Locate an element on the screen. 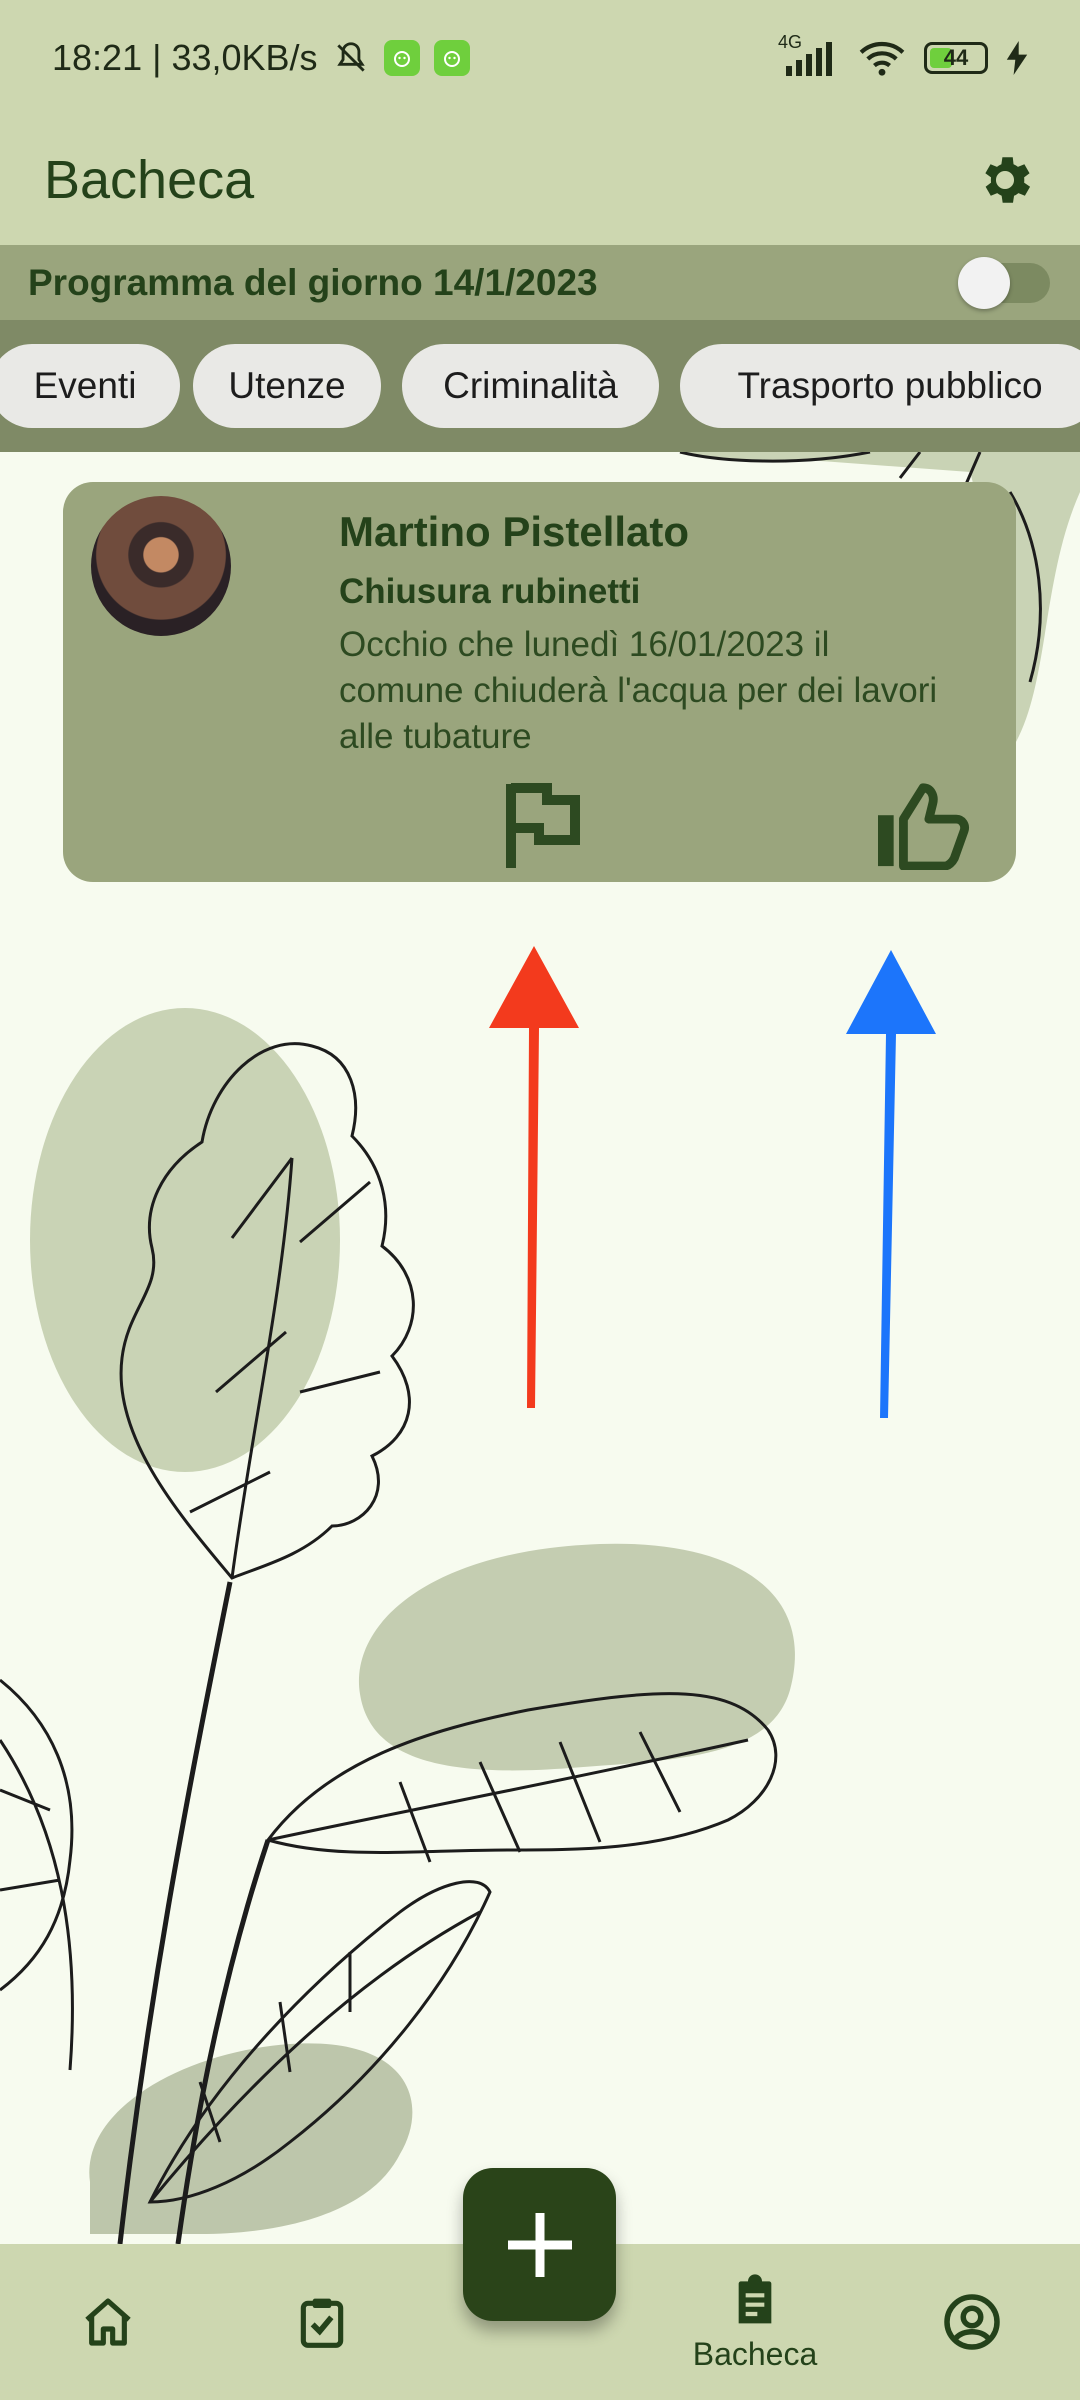  chip-trasporto-pubblico: Trasporto pubblico is located at coordinates (880, 386).